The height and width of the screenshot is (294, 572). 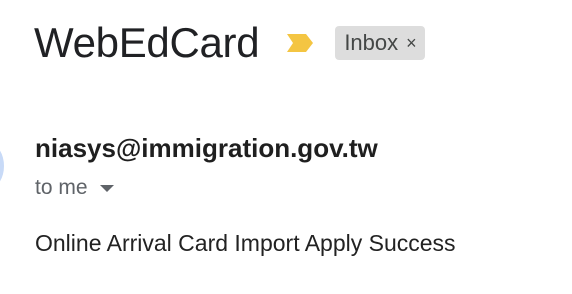 I want to click on recipient-text: to me, so click(x=61, y=187).